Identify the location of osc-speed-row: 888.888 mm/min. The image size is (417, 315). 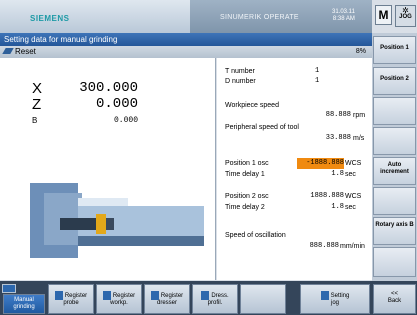
(296, 246).